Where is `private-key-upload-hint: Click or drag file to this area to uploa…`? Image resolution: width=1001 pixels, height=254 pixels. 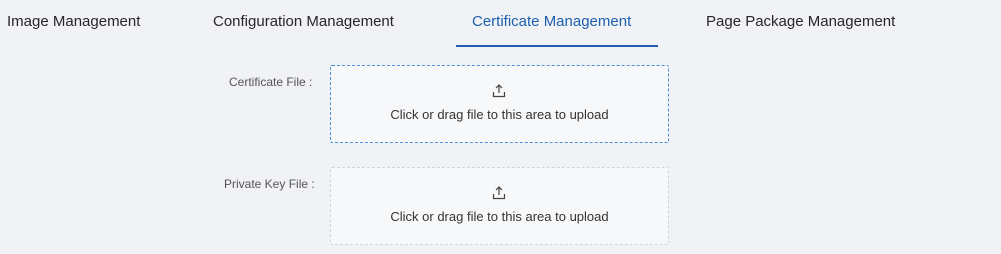
private-key-upload-hint: Click or drag file to this area to uploa… is located at coordinates (499, 216).